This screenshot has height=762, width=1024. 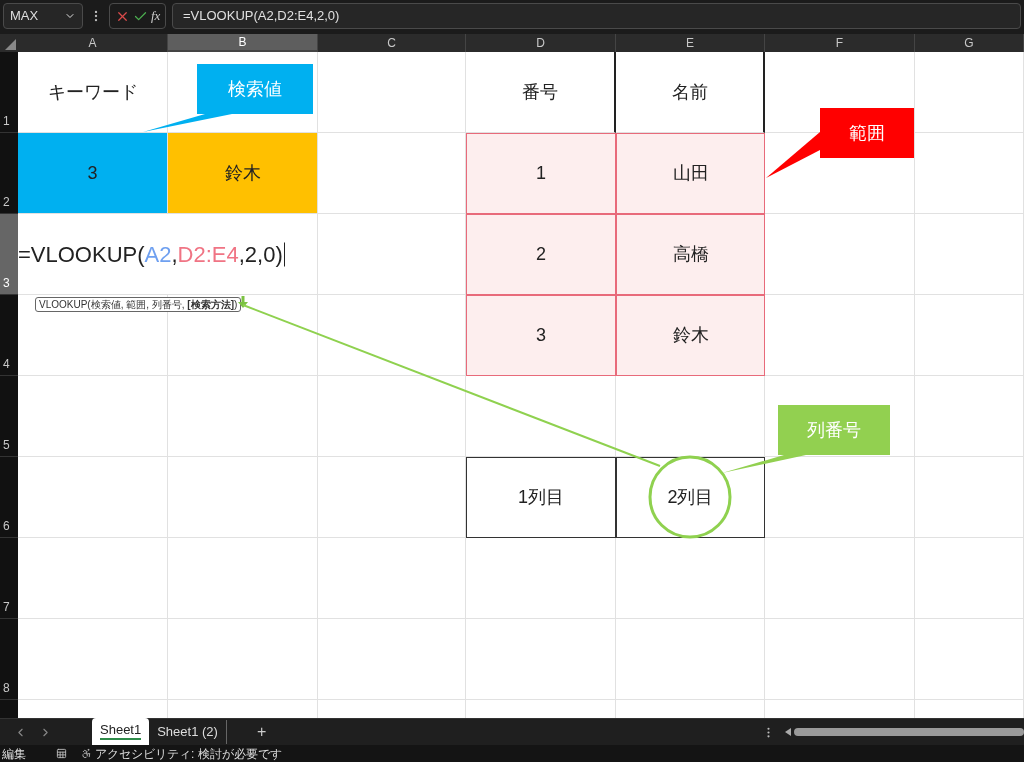 What do you see at coordinates (9, 173) in the screenshot?
I see `row-header: 2` at bounding box center [9, 173].